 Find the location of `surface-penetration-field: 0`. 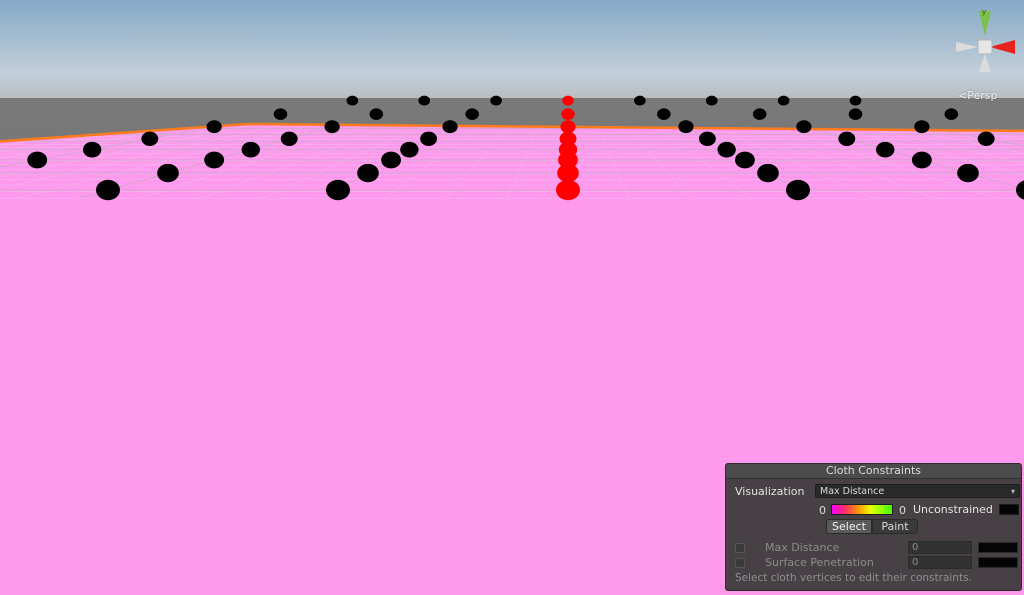

surface-penetration-field: 0 is located at coordinates (940, 562).